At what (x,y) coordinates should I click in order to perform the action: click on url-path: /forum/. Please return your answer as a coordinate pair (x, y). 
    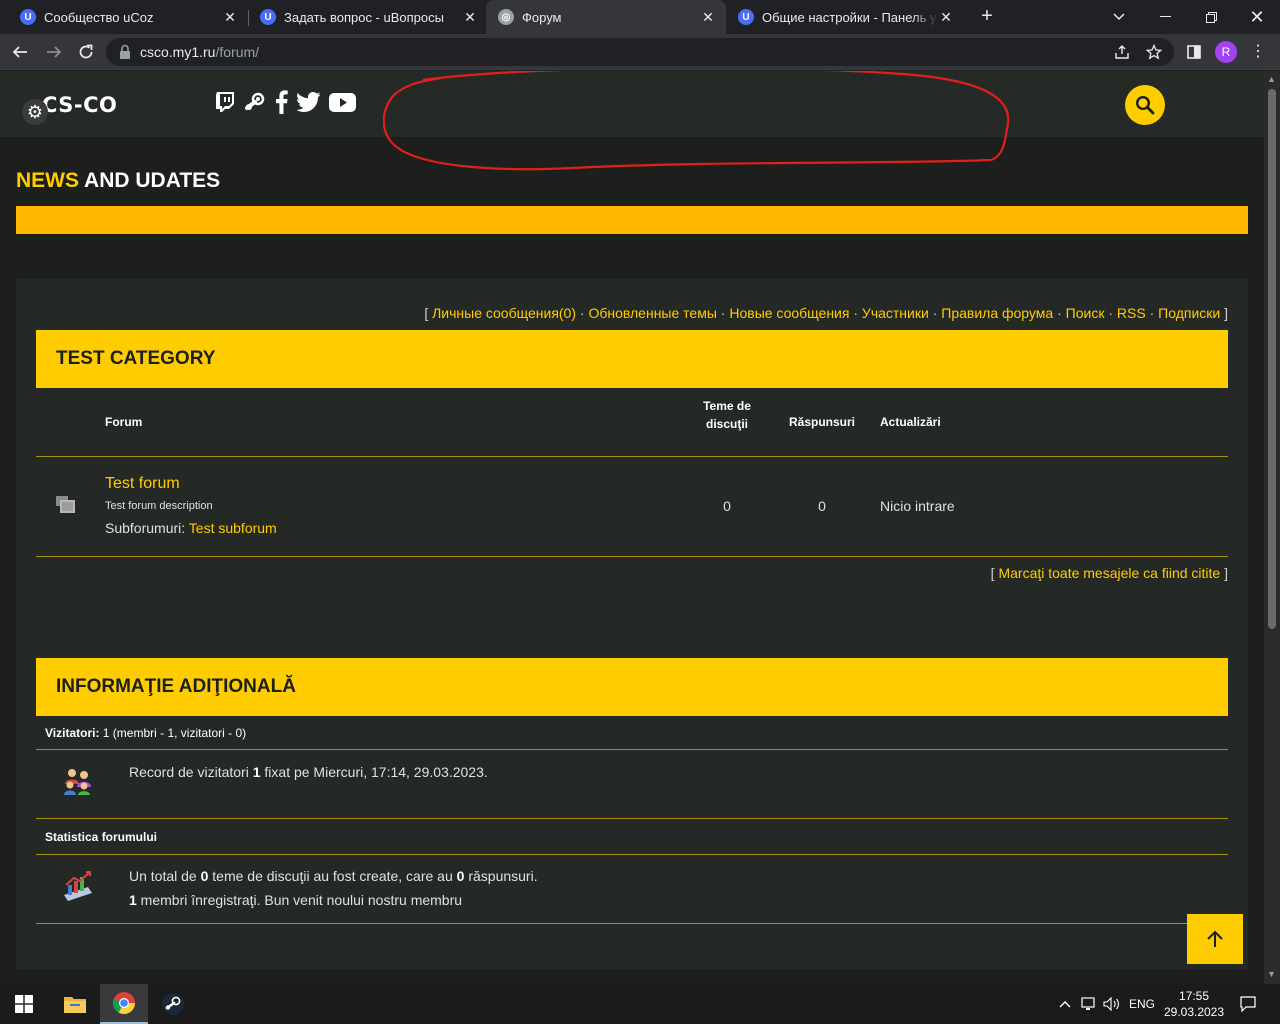
    Looking at the image, I should click on (237, 52).